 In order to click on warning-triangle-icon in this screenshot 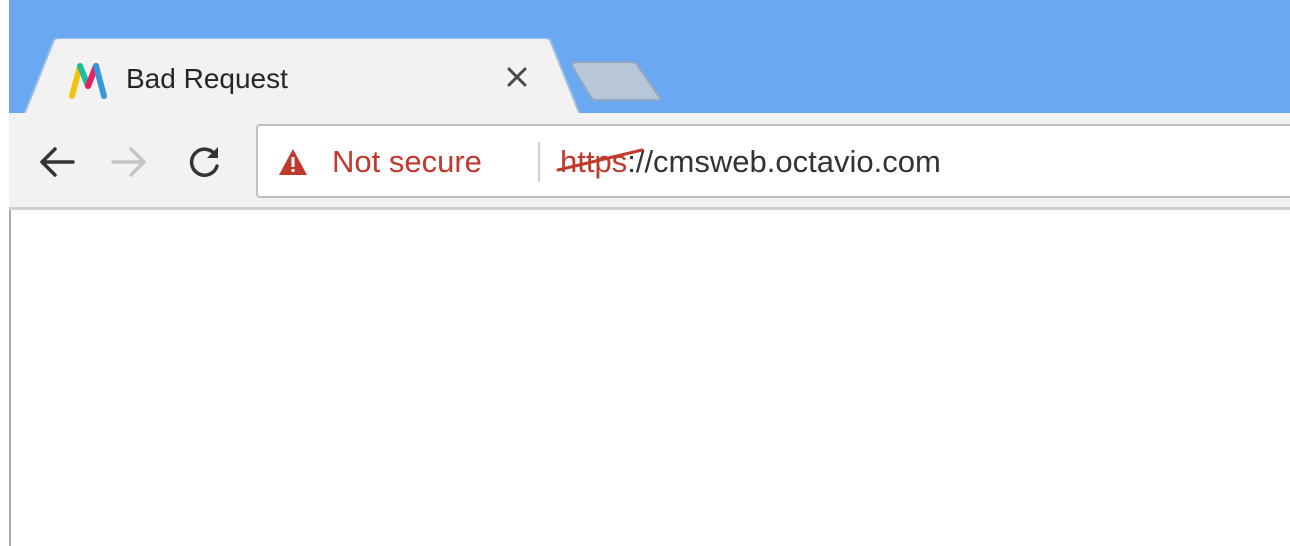, I will do `click(293, 162)`.